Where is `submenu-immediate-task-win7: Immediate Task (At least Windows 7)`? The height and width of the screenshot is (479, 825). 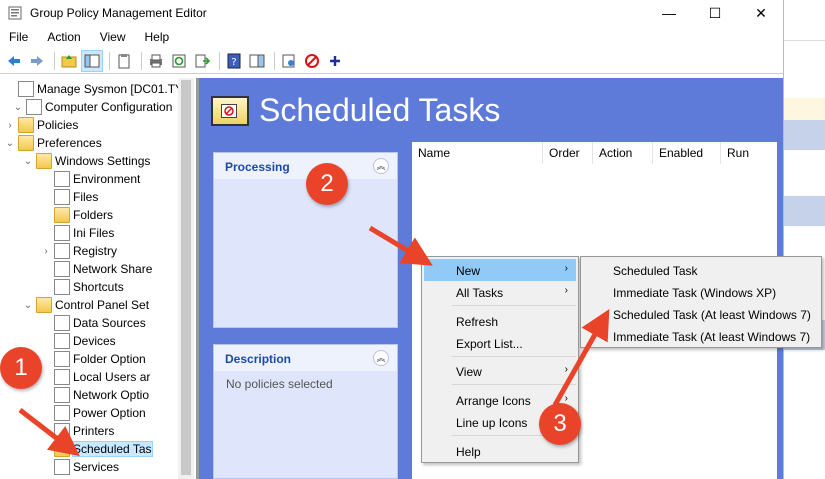
submenu-immediate-task-win7: Immediate Task (At least Windows 7) is located at coordinates (701, 336).